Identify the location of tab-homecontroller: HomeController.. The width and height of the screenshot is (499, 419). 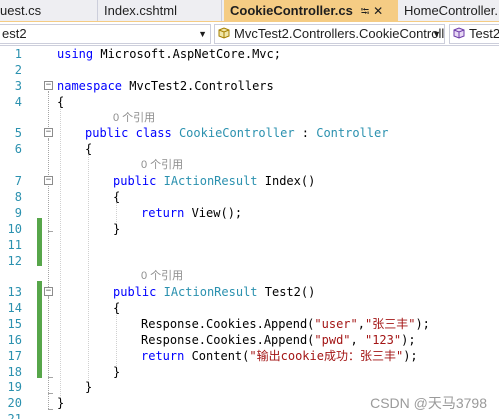
(448, 10).